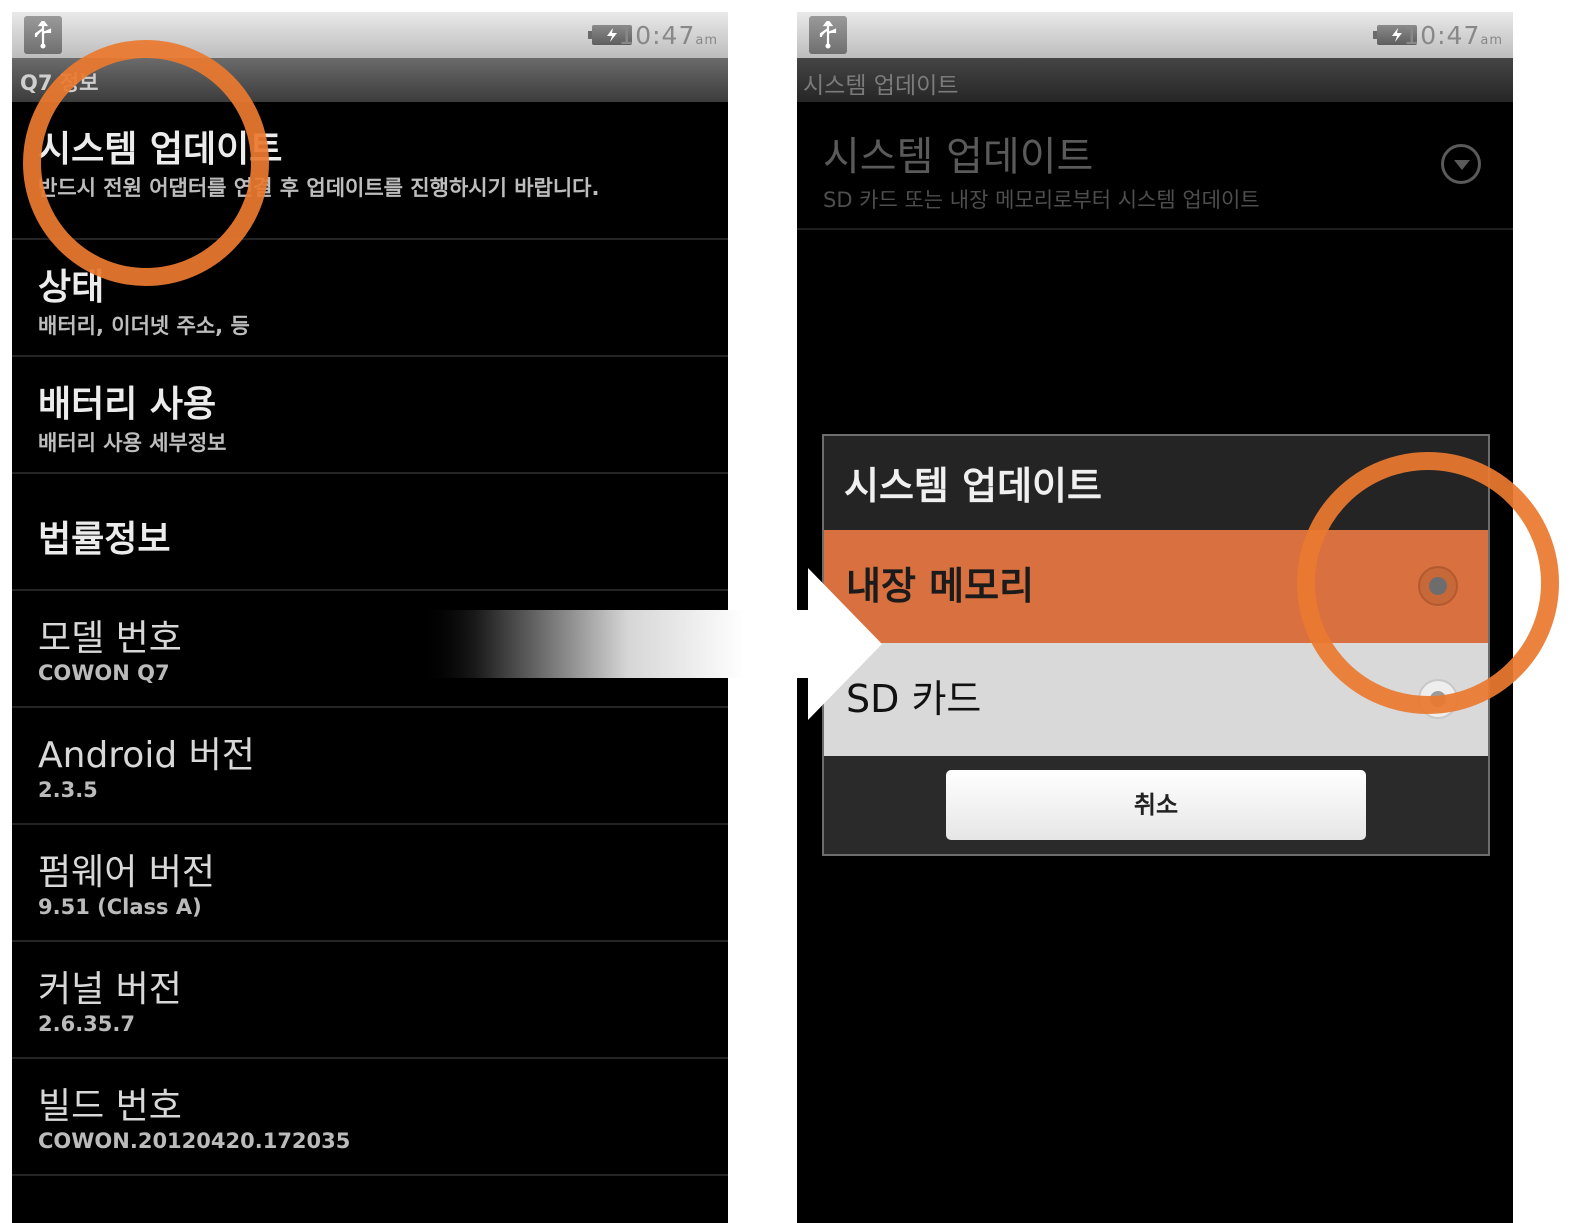  I want to click on item-title: 법률정보, so click(104, 539).